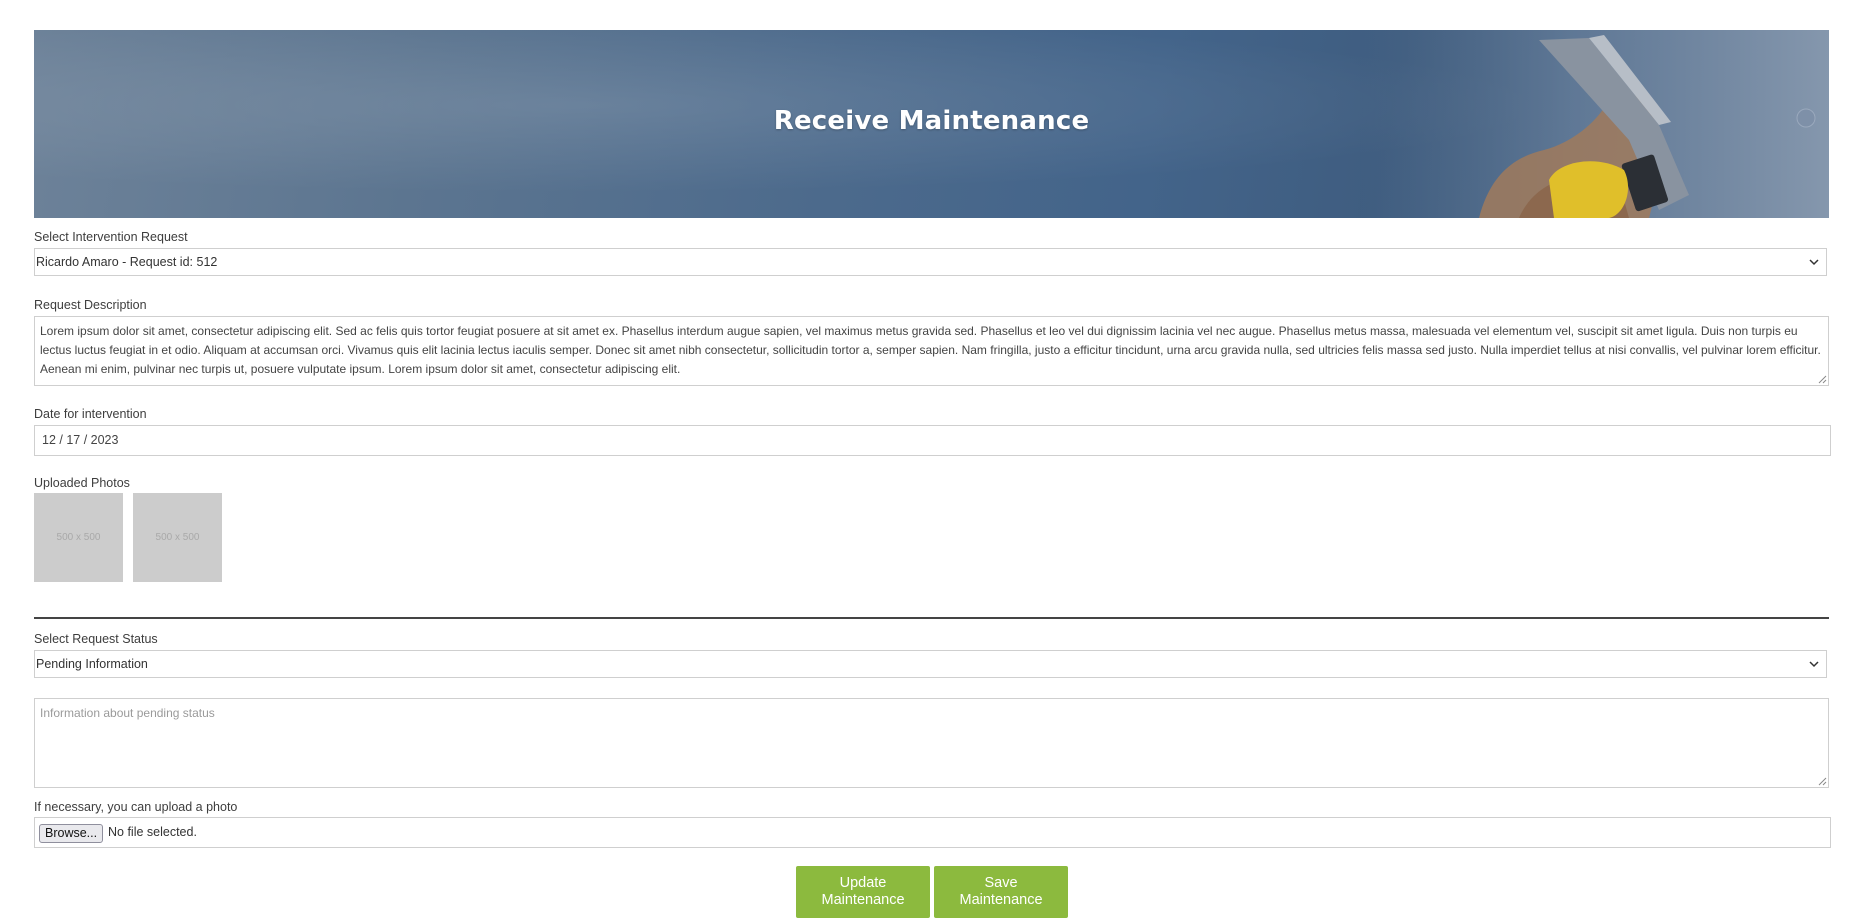  I want to click on photo-upload-input: Browse... No file selected., so click(932, 832).